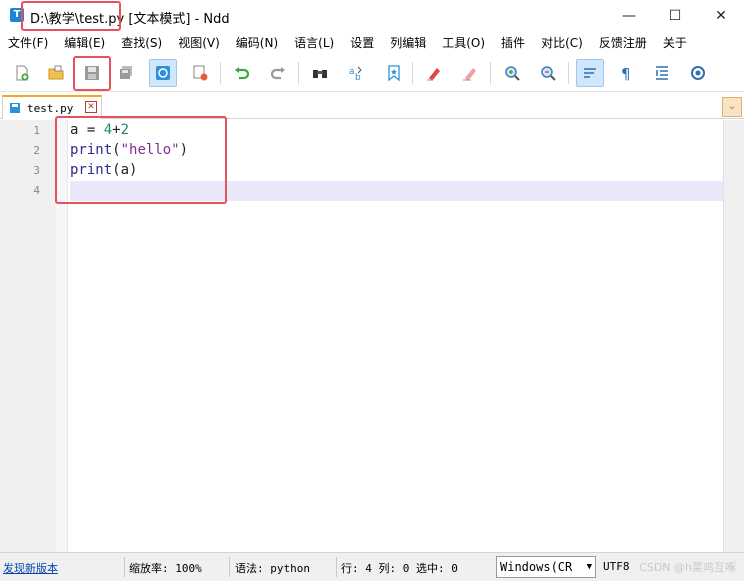 The image size is (744, 581). What do you see at coordinates (71, 16) in the screenshot?
I see `title-highlight-box` at bounding box center [71, 16].